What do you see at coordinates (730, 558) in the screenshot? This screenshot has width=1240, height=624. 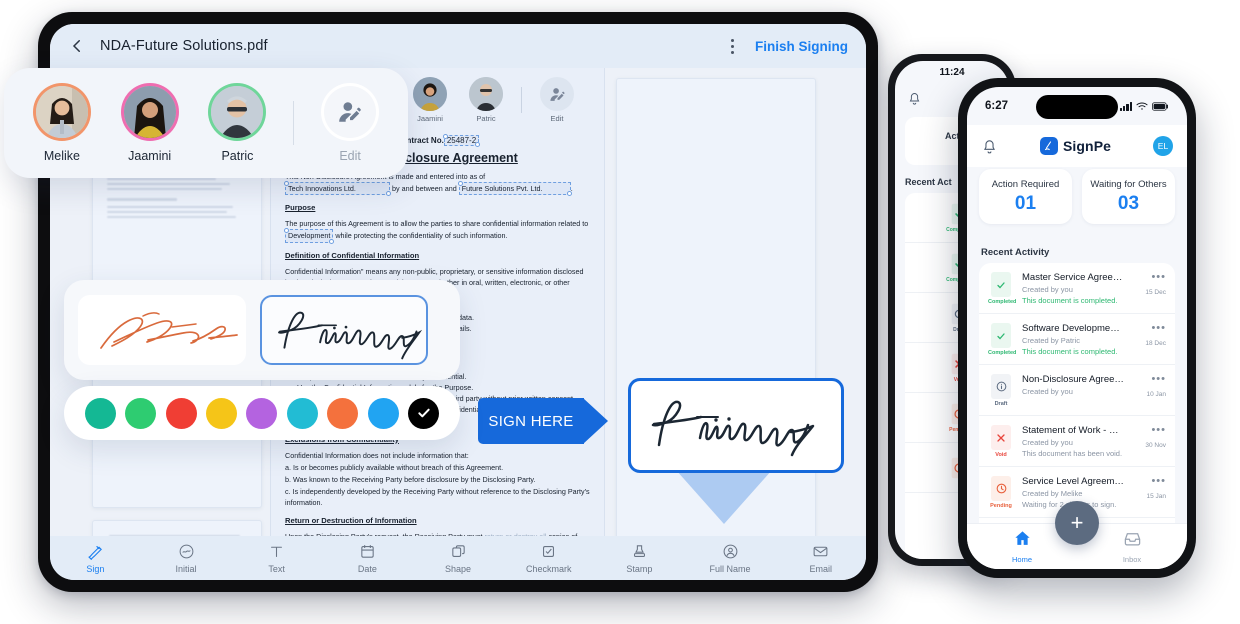 I see `tool-full-name: Full Name` at bounding box center [730, 558].